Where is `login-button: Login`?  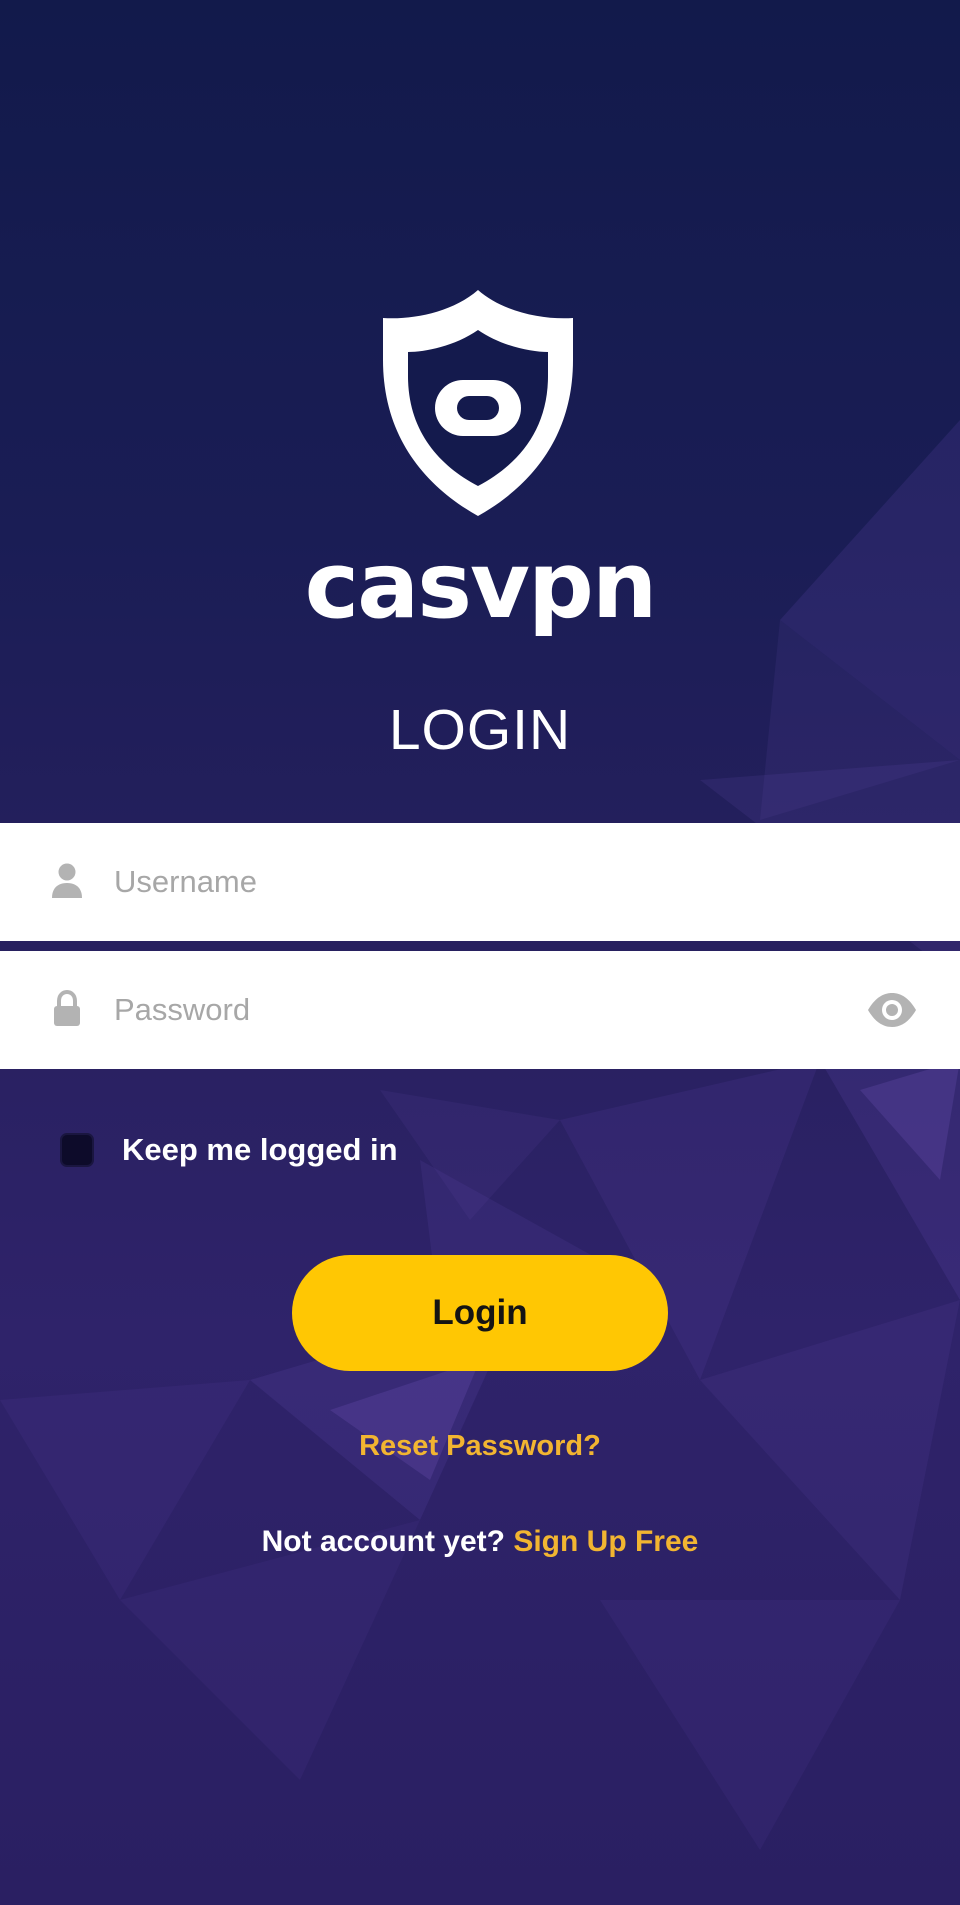
login-button: Login is located at coordinates (480, 1313).